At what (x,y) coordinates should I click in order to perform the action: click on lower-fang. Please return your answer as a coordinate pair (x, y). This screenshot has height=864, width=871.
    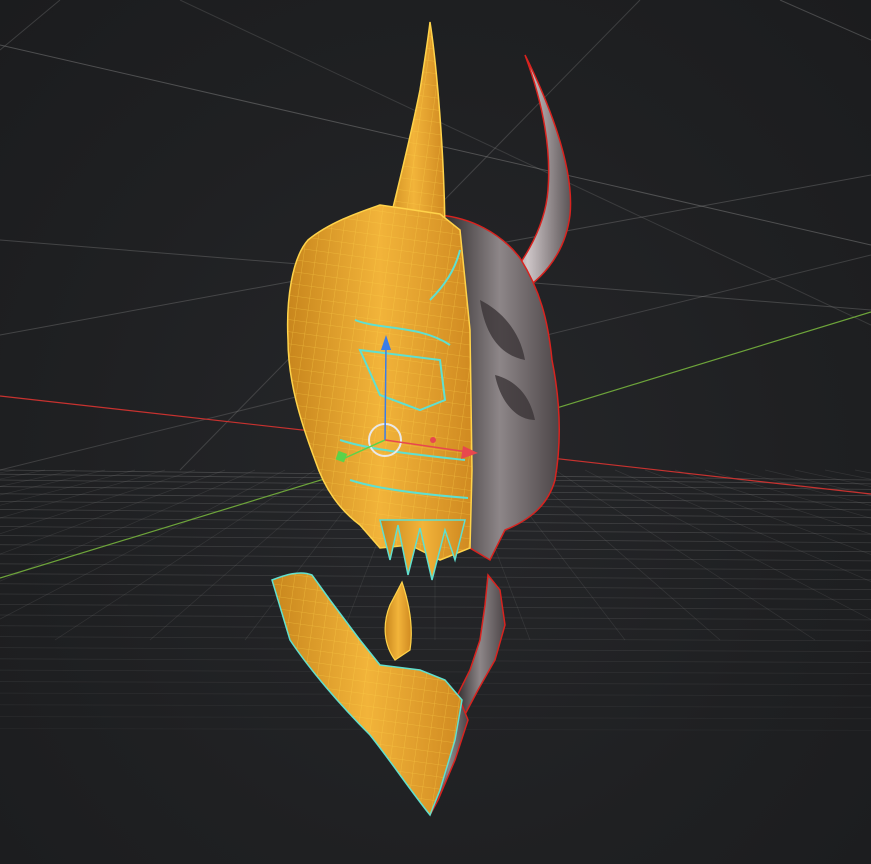
    Looking at the image, I should click on (398, 620).